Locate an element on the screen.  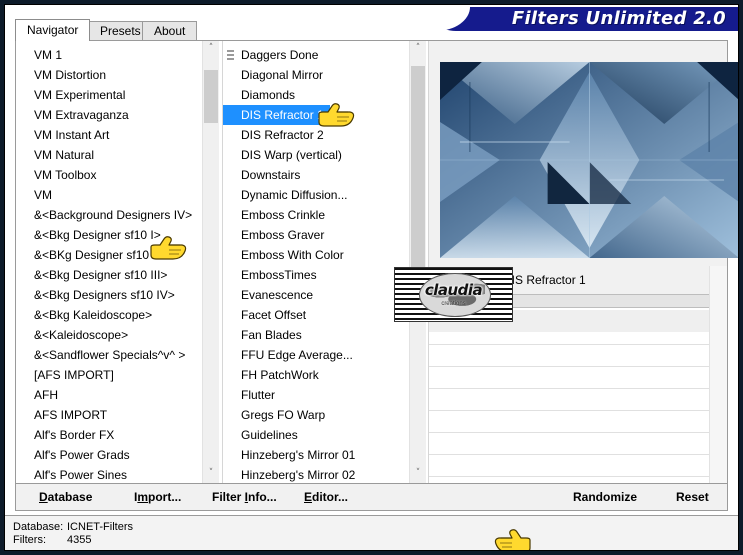
list-item-label: VM Experimental is located at coordinates (109, 95).